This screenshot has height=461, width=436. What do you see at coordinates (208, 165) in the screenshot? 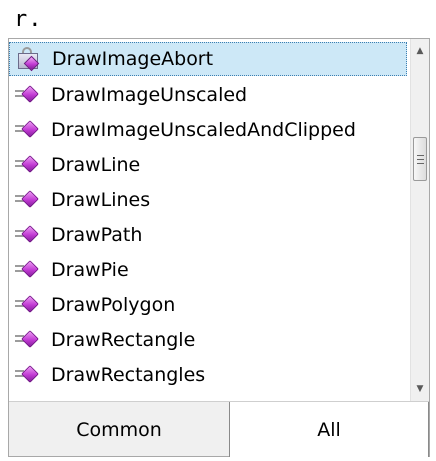
I see `completion-item: DrawLine` at bounding box center [208, 165].